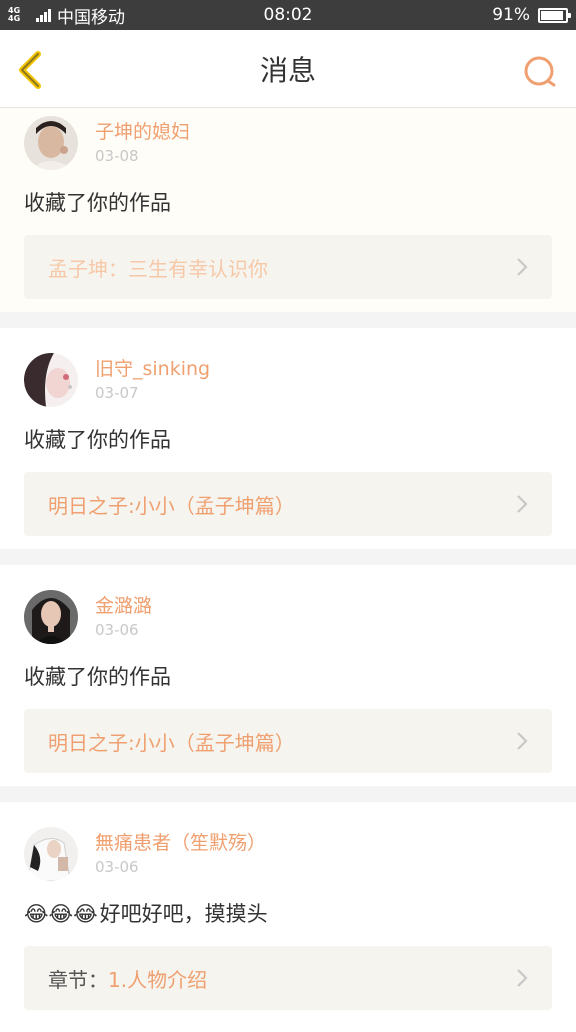 This screenshot has height=1032, width=576. Describe the element at coordinates (61, 914) in the screenshot. I see `emoji-laughing-icon: 😂😂😂` at that location.